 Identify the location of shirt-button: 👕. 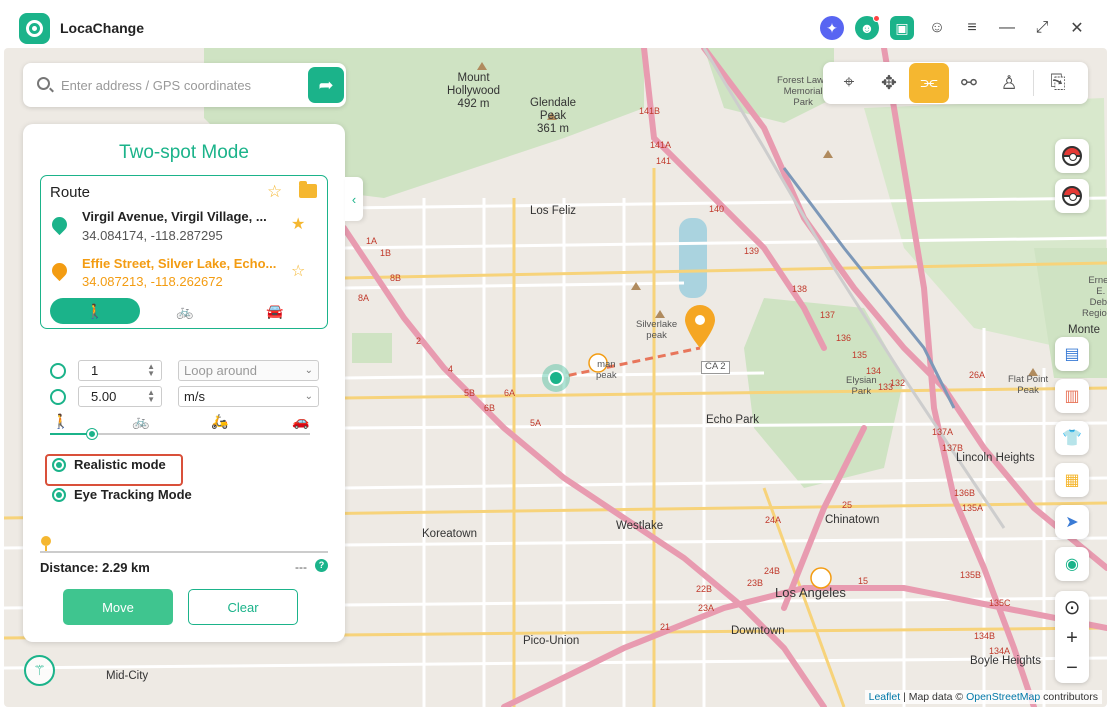
(1072, 438).